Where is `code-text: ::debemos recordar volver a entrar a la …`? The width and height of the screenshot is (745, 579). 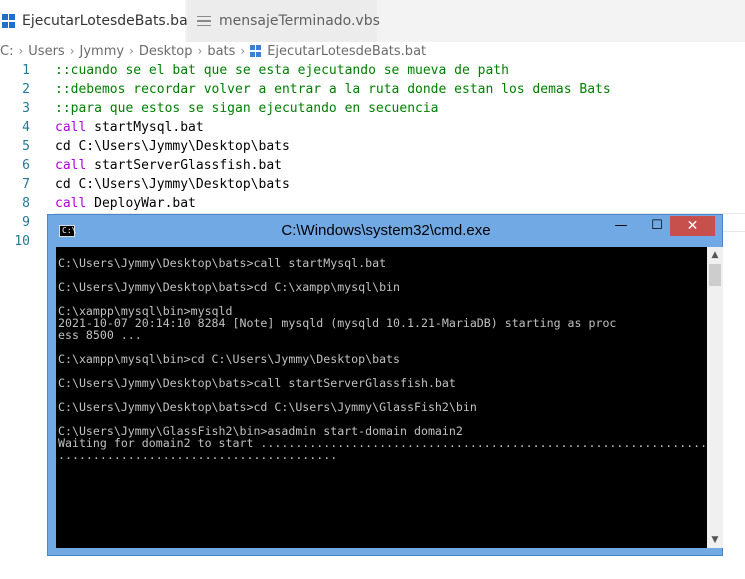
code-text: ::debemos recordar volver a entrar a la … is located at coordinates (320, 89).